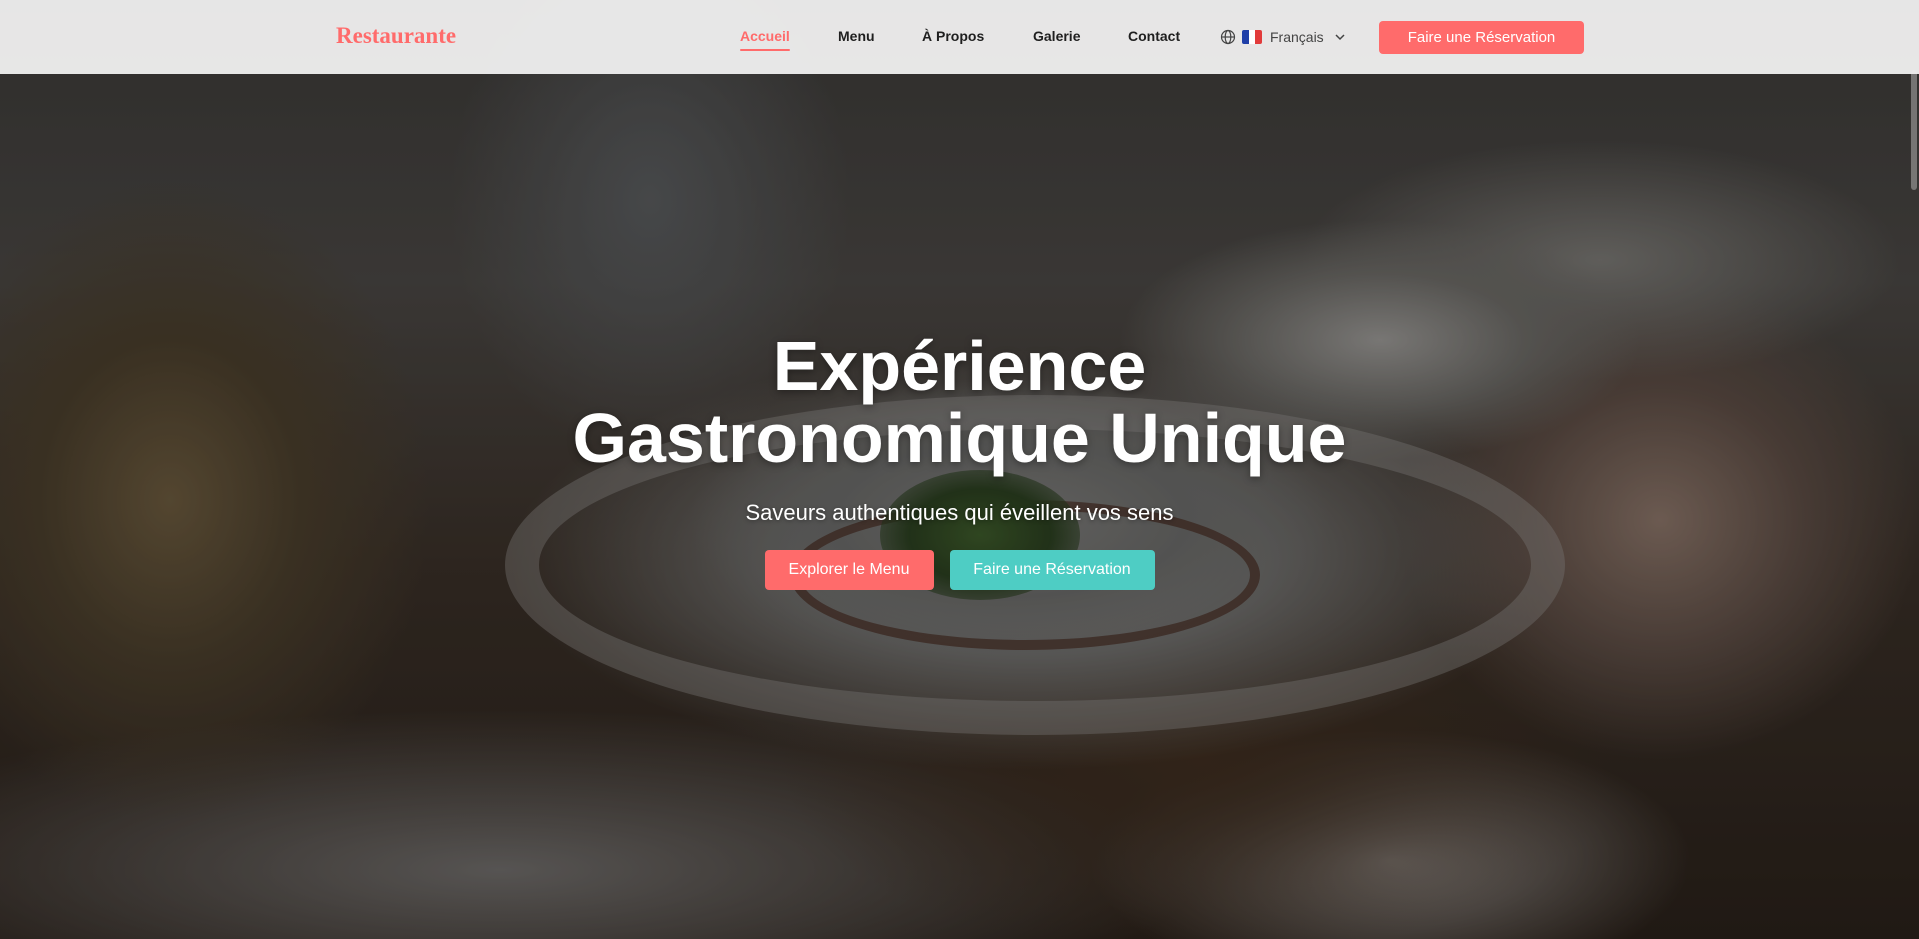  I want to click on nav-active-underline, so click(765, 50).